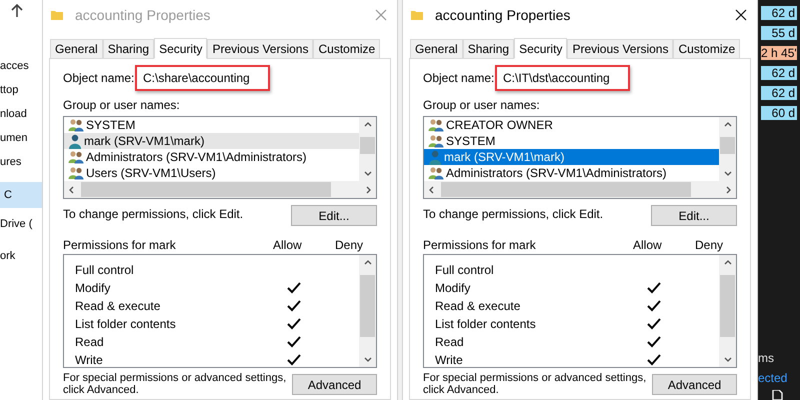 This screenshot has height=400, width=800. I want to click on document-icon, so click(777, 395).